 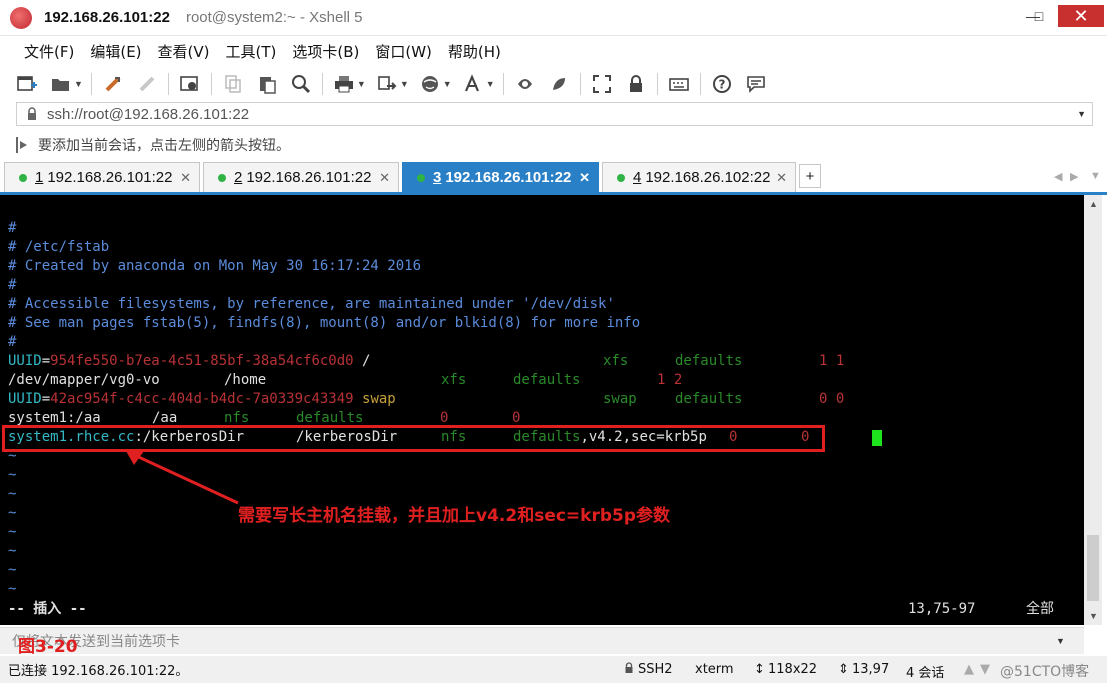 What do you see at coordinates (110, 177) in the screenshot?
I see `tab-label: 192.168.26.101:22` at bounding box center [110, 177].